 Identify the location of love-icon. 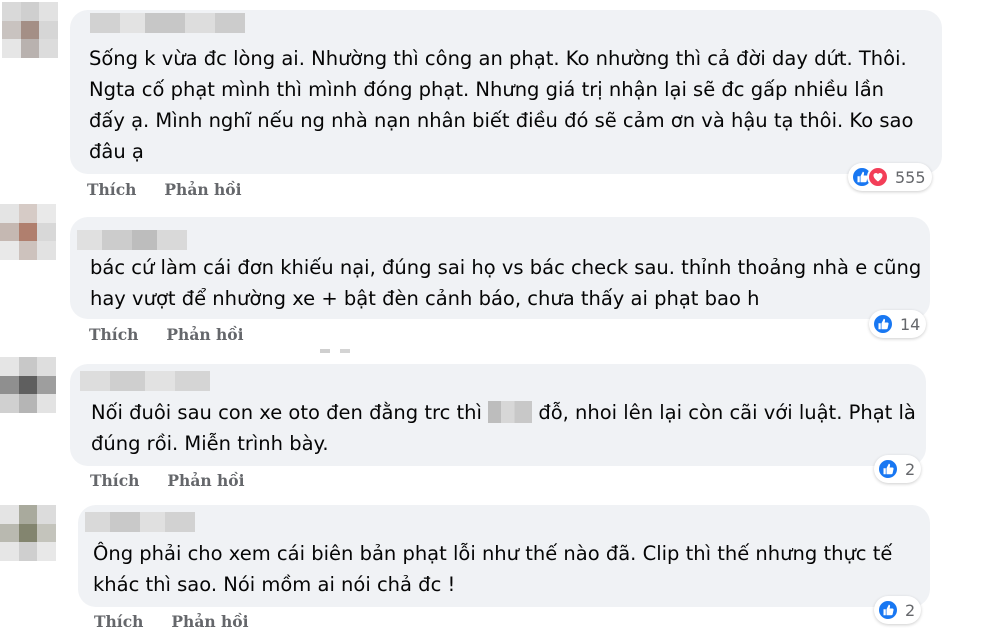
(878, 177).